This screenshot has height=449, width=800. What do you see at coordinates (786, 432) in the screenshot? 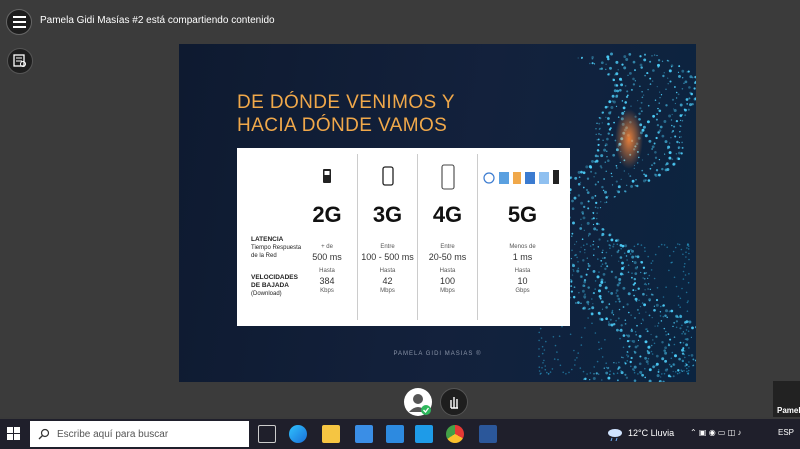
I see `language-indicator: ESP` at bounding box center [786, 432].